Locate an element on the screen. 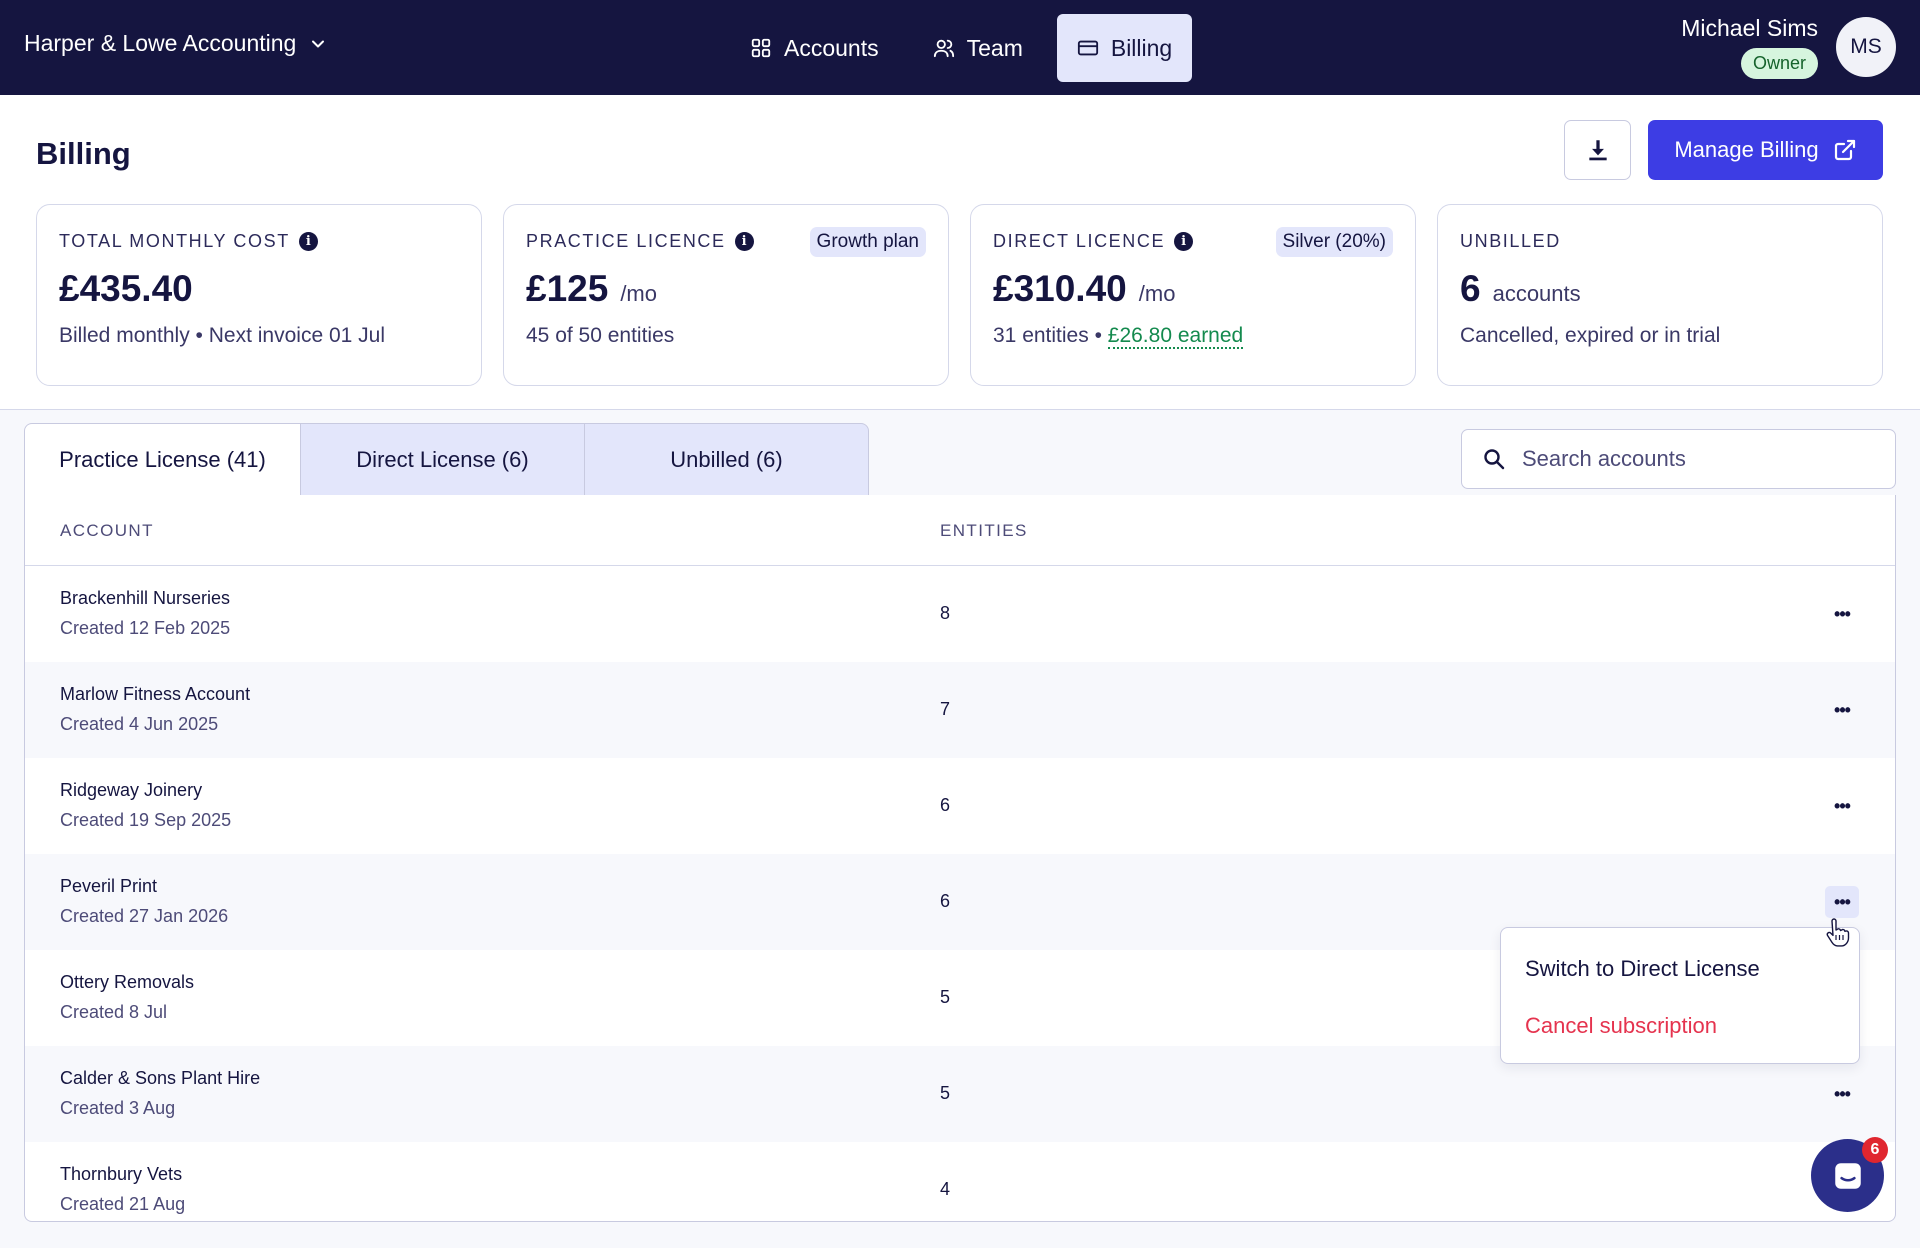 The image size is (1920, 1248). card-subtext: Cancelled, expired or in trial is located at coordinates (1590, 335).